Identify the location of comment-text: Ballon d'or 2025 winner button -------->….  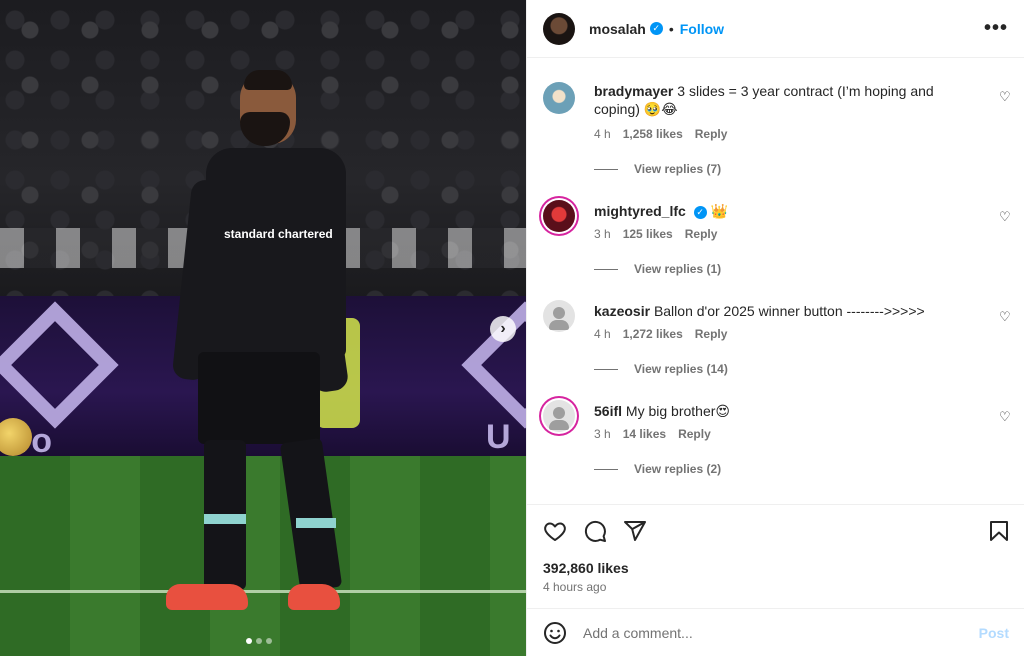
(789, 311).